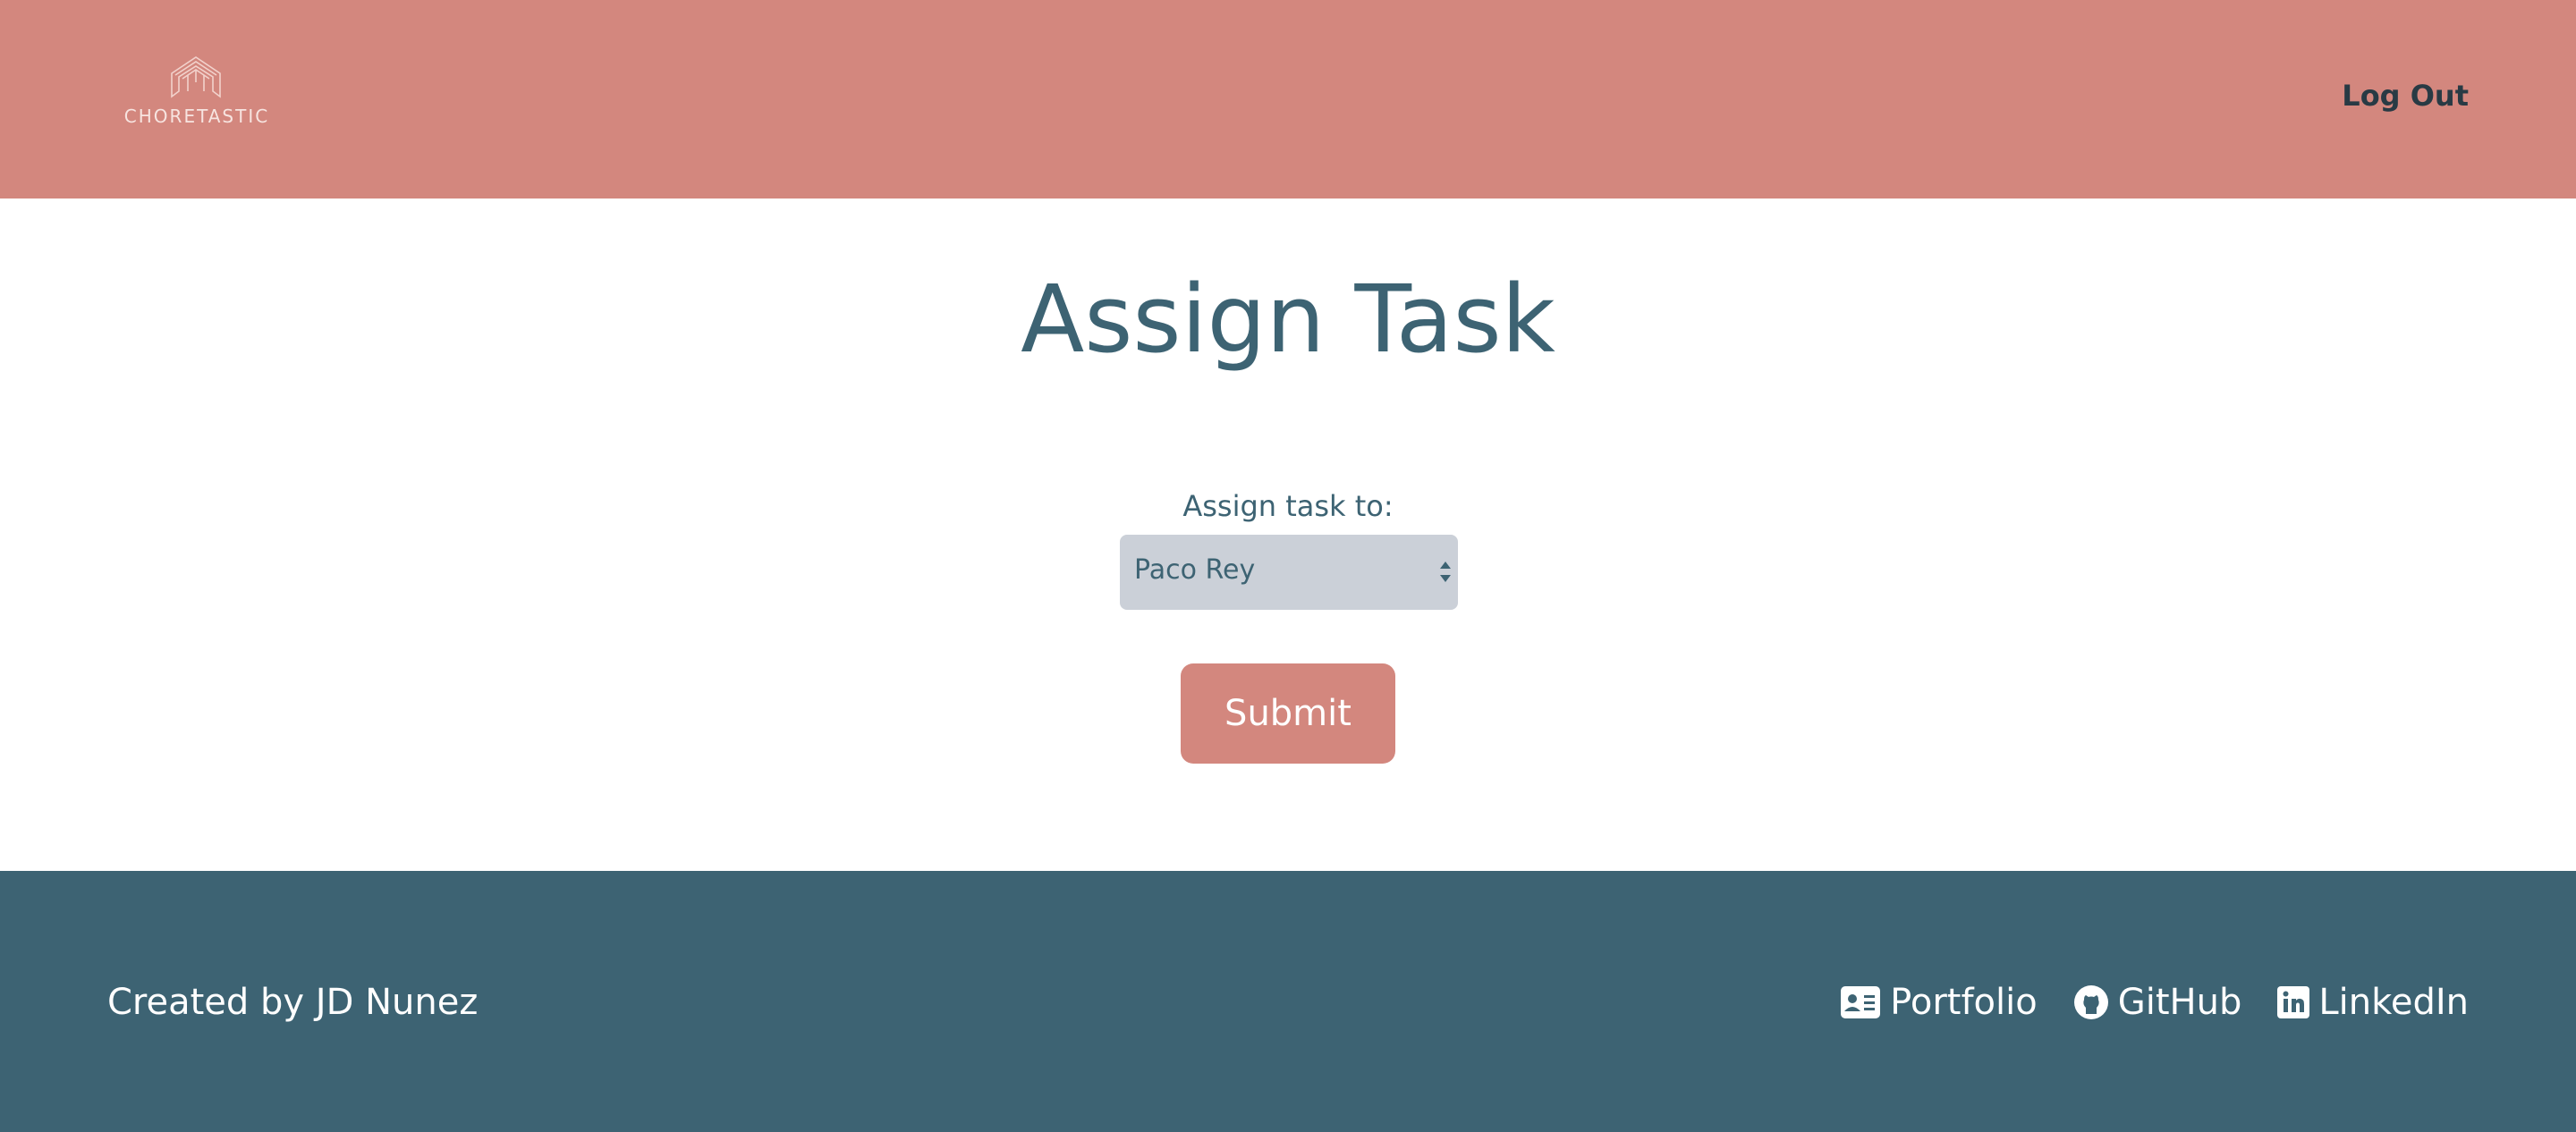 This screenshot has width=2576, height=1132. I want to click on logo-text: CHORETASTIC, so click(196, 116).